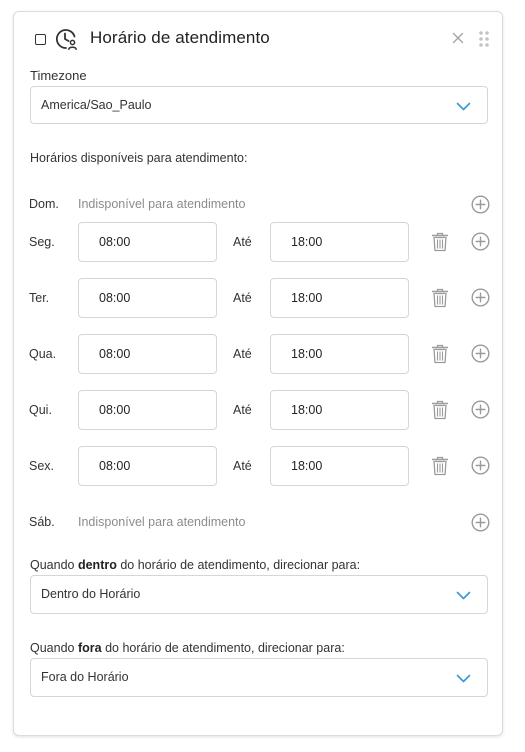  What do you see at coordinates (40, 39) in the screenshot?
I see `select-checkbox` at bounding box center [40, 39].